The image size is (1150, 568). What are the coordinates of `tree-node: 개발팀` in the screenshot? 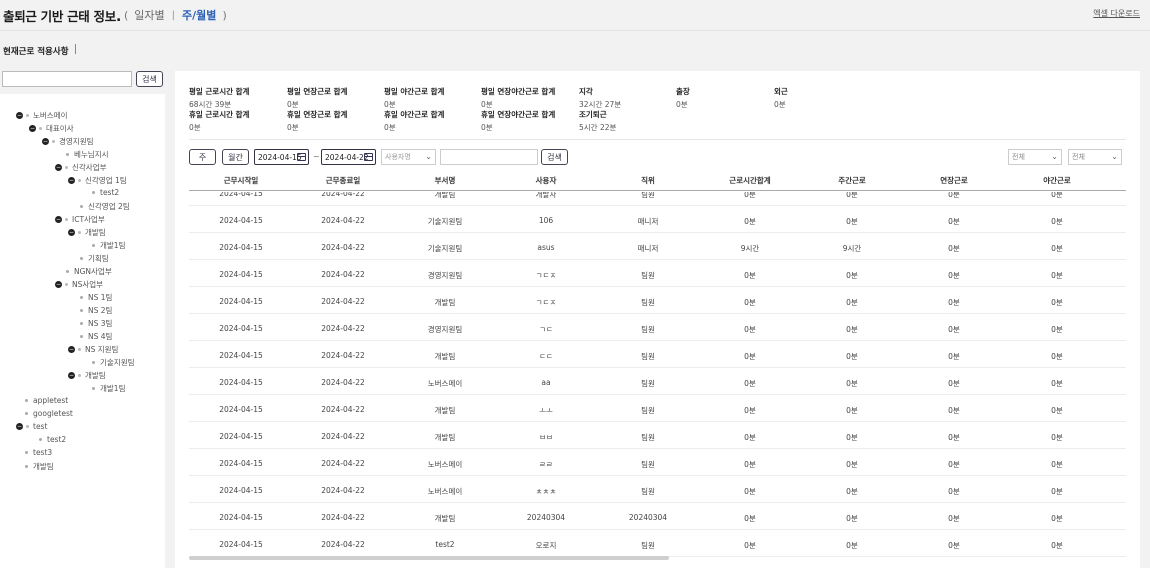 It's located at (39, 466).